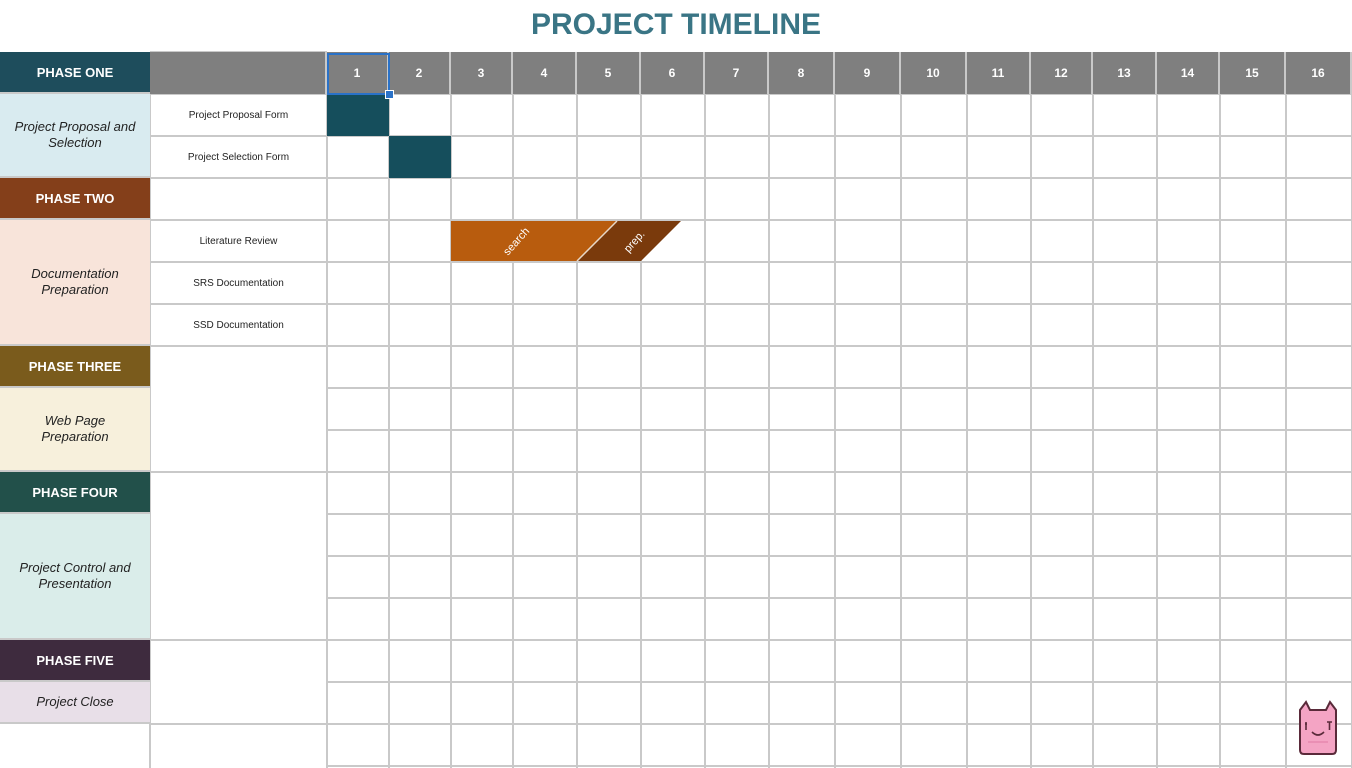 This screenshot has height=768, width=1352. I want to click on phase-description-4: Project Control and Presentation, so click(75, 577).